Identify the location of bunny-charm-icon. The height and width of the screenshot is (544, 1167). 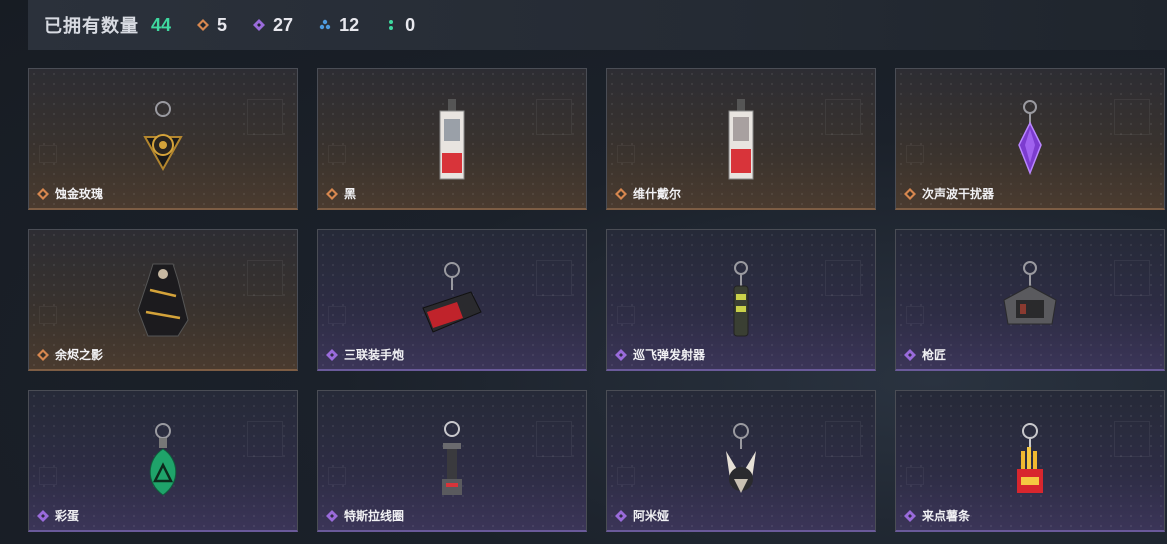
(741, 458).